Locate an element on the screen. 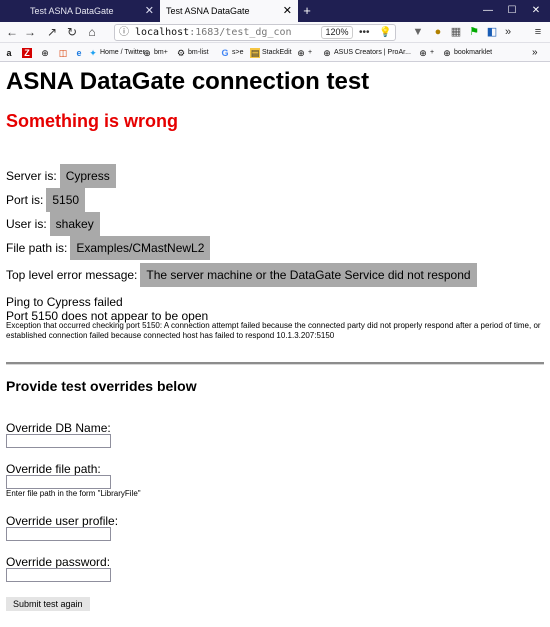  bookmark-globe: ⊕ is located at coordinates (46, 52).